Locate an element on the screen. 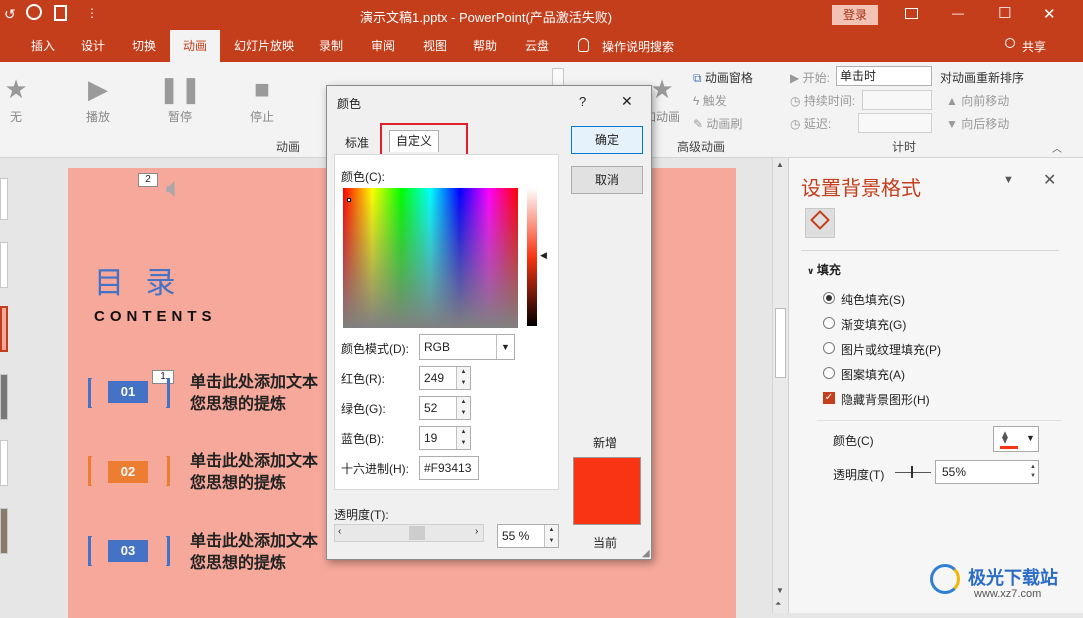 The image size is (1083, 618). ok-button: 确定 is located at coordinates (607, 140).